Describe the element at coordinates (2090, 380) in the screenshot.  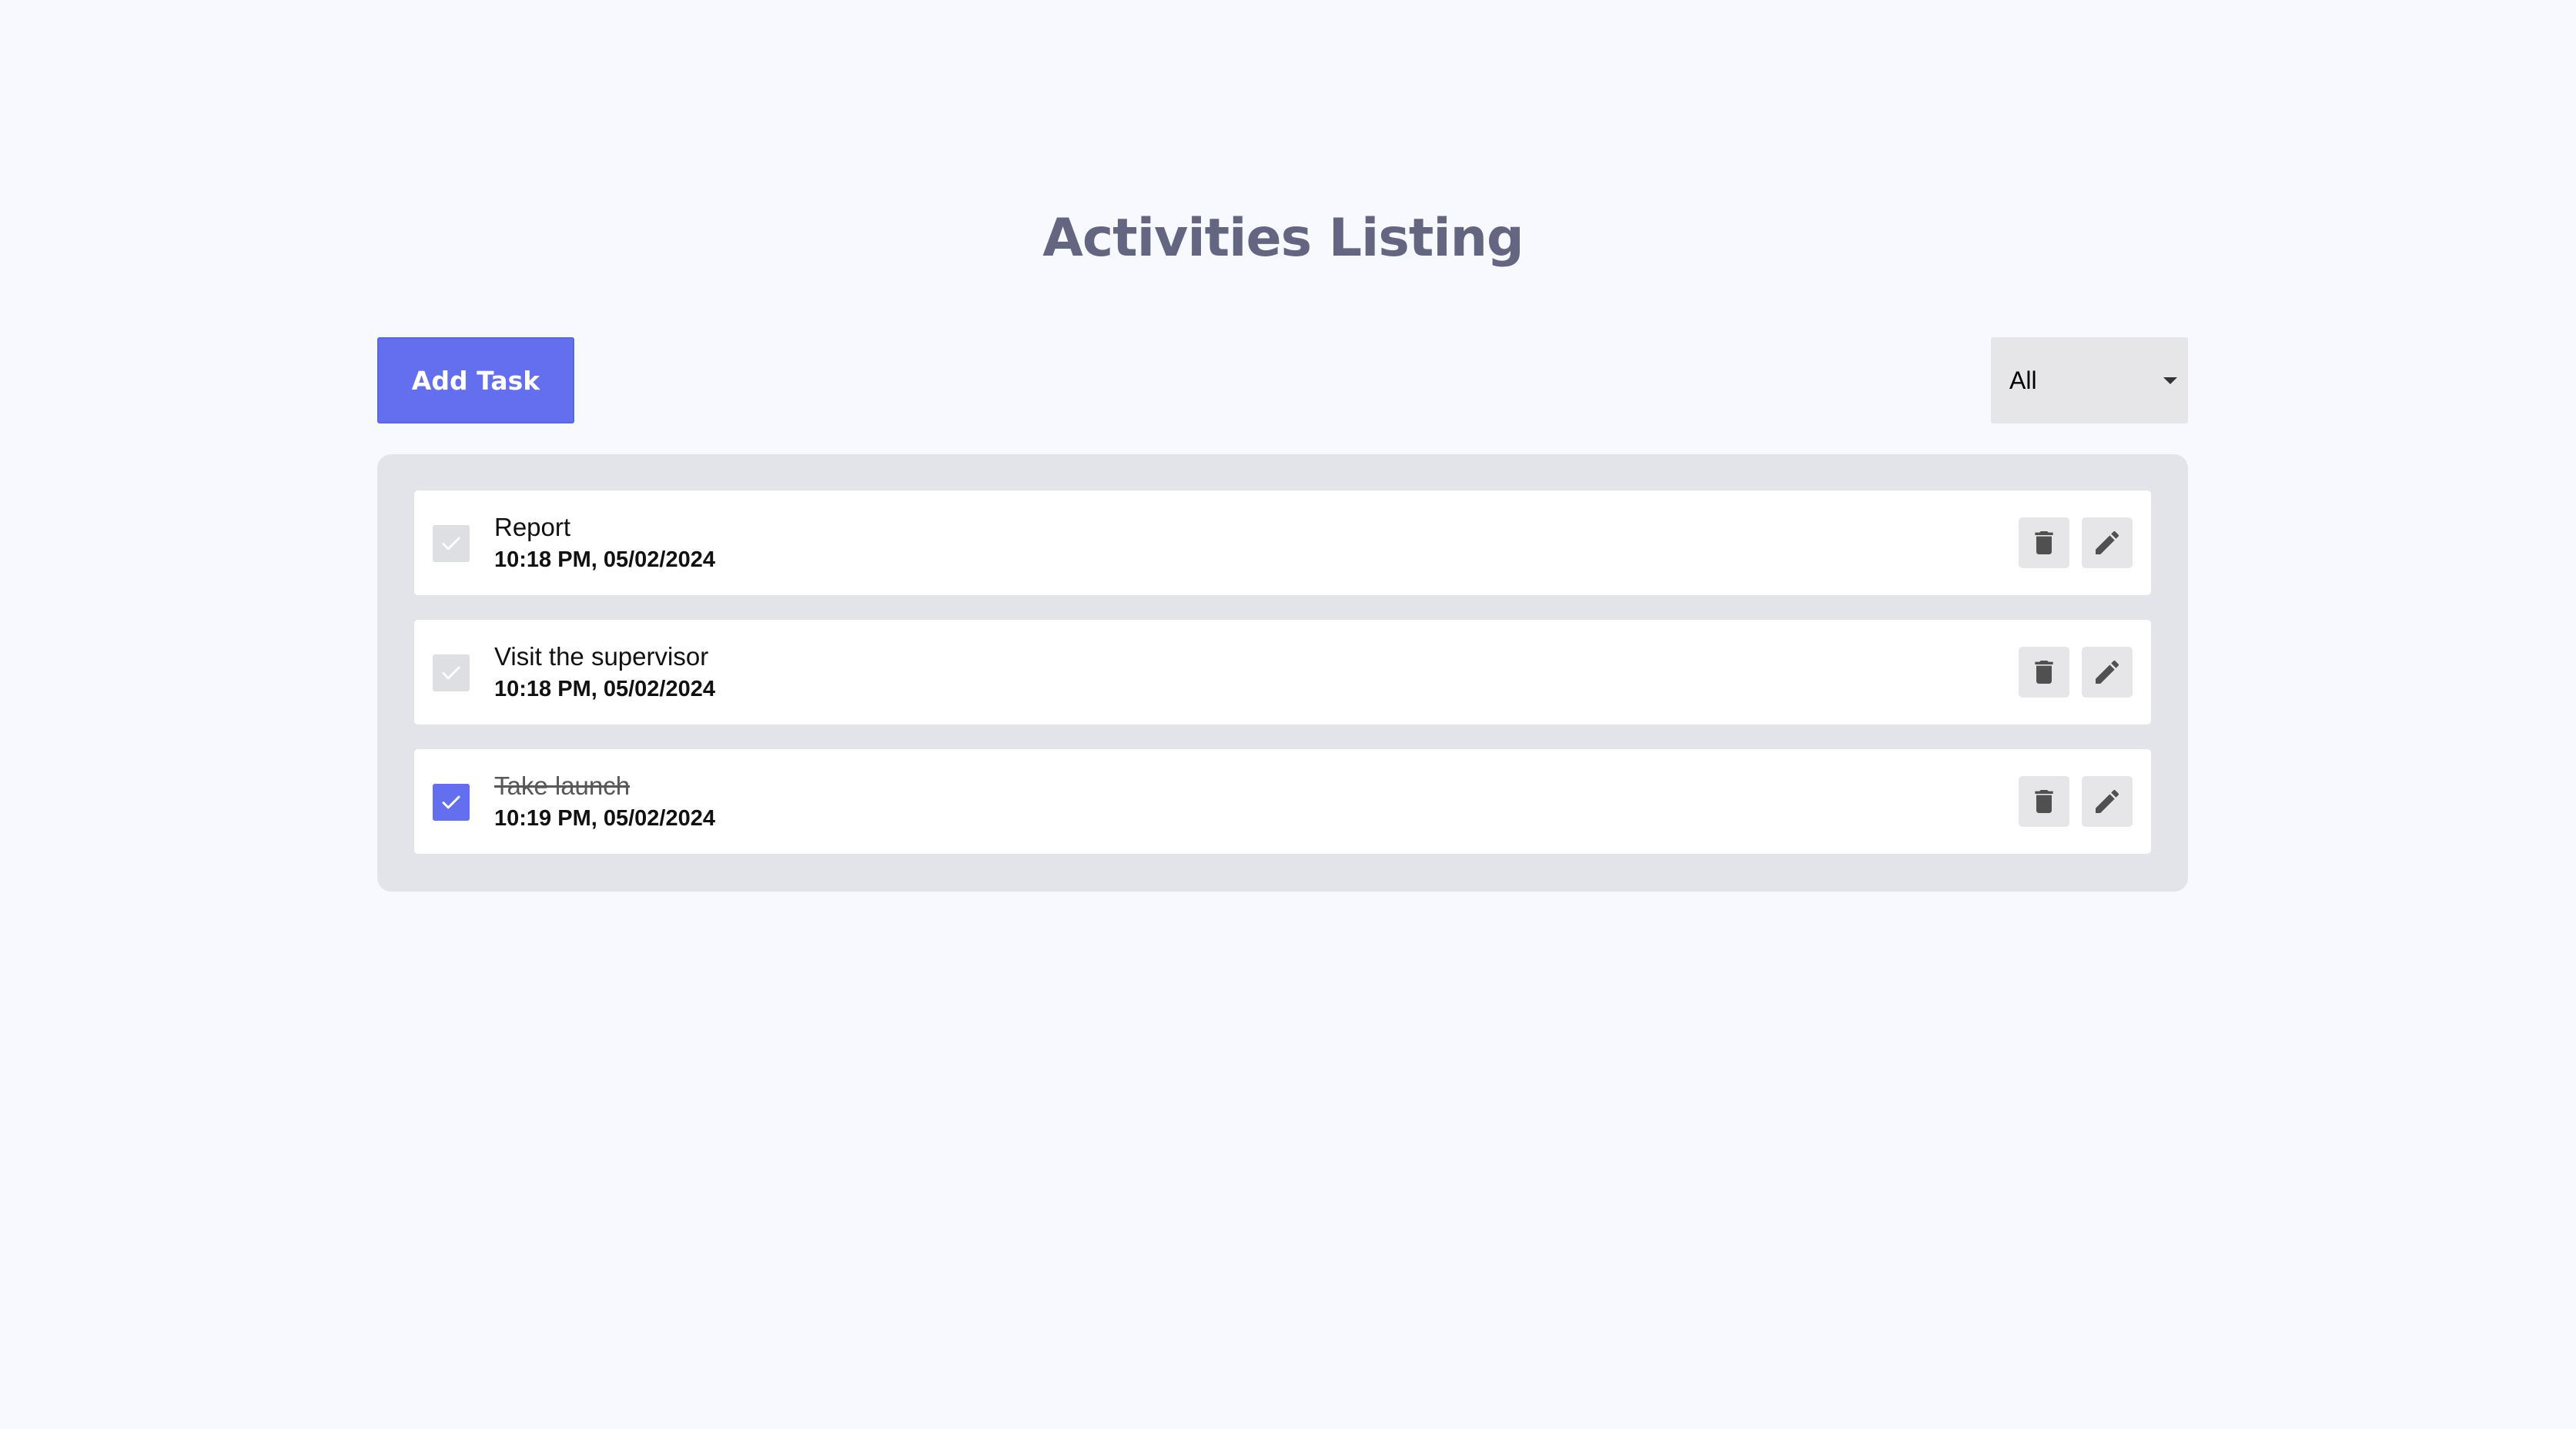
I see `status-filter-select: All` at that location.